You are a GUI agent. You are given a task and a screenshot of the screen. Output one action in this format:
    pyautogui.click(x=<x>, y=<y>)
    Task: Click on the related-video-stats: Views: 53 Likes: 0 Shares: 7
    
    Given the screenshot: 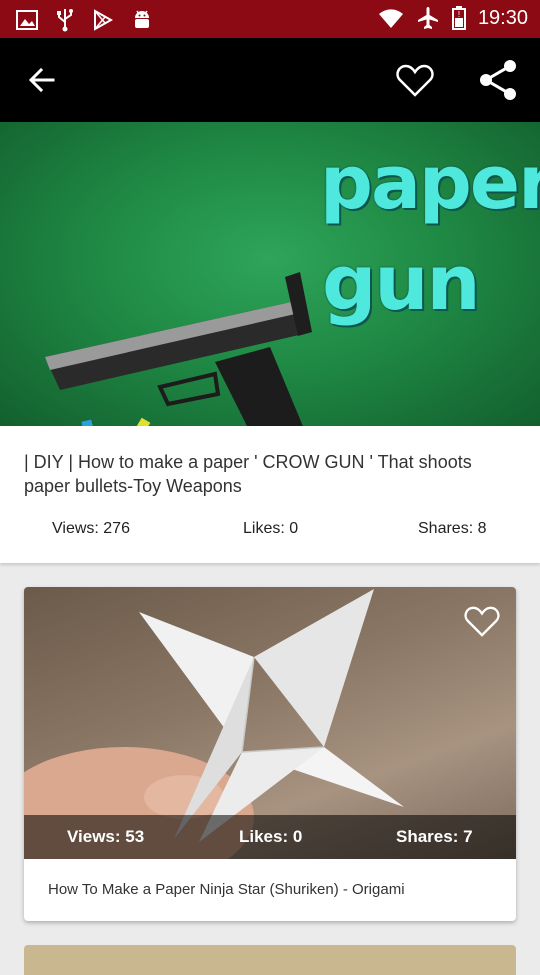 What is the action you would take?
    pyautogui.click(x=270, y=837)
    